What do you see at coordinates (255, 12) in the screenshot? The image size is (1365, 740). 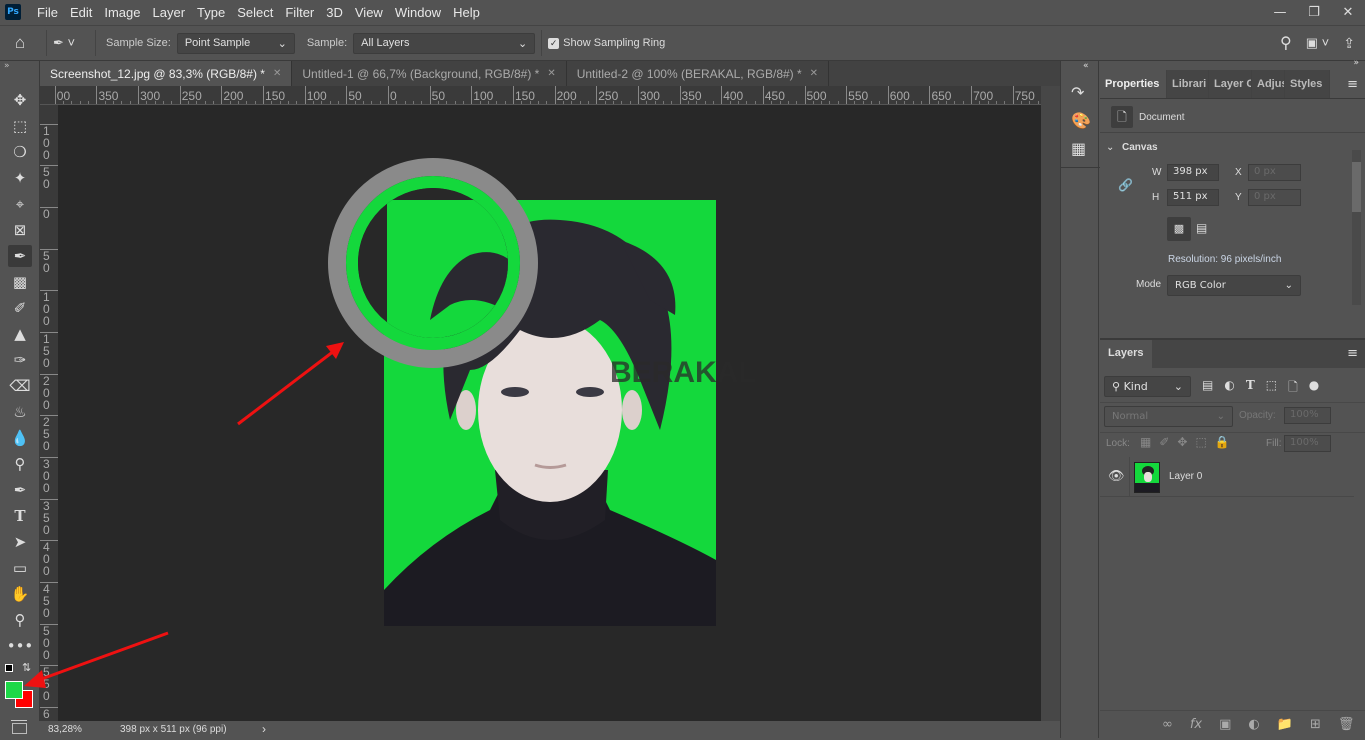 I see `menu-select: Select` at bounding box center [255, 12].